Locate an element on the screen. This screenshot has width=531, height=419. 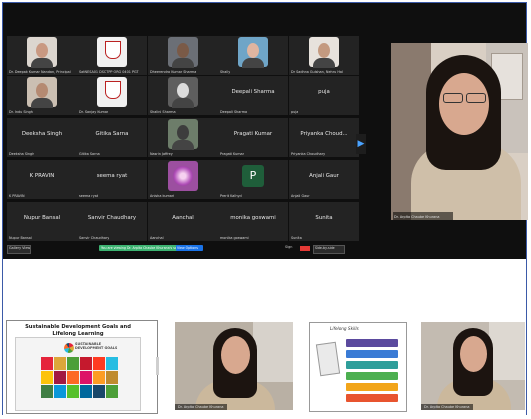
participant-tile: Nasrin Jaffrey is located at coordinates (183, 137).